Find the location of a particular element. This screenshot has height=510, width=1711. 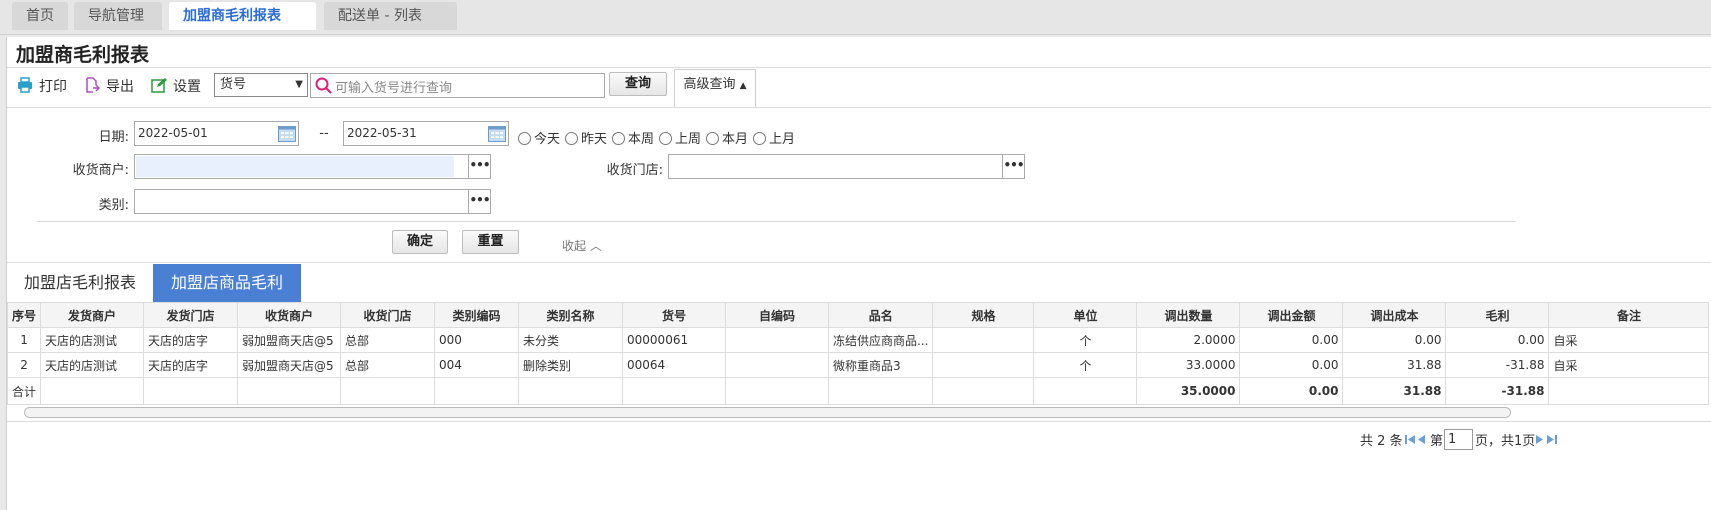

category-picker-button: ••• is located at coordinates (480, 201).